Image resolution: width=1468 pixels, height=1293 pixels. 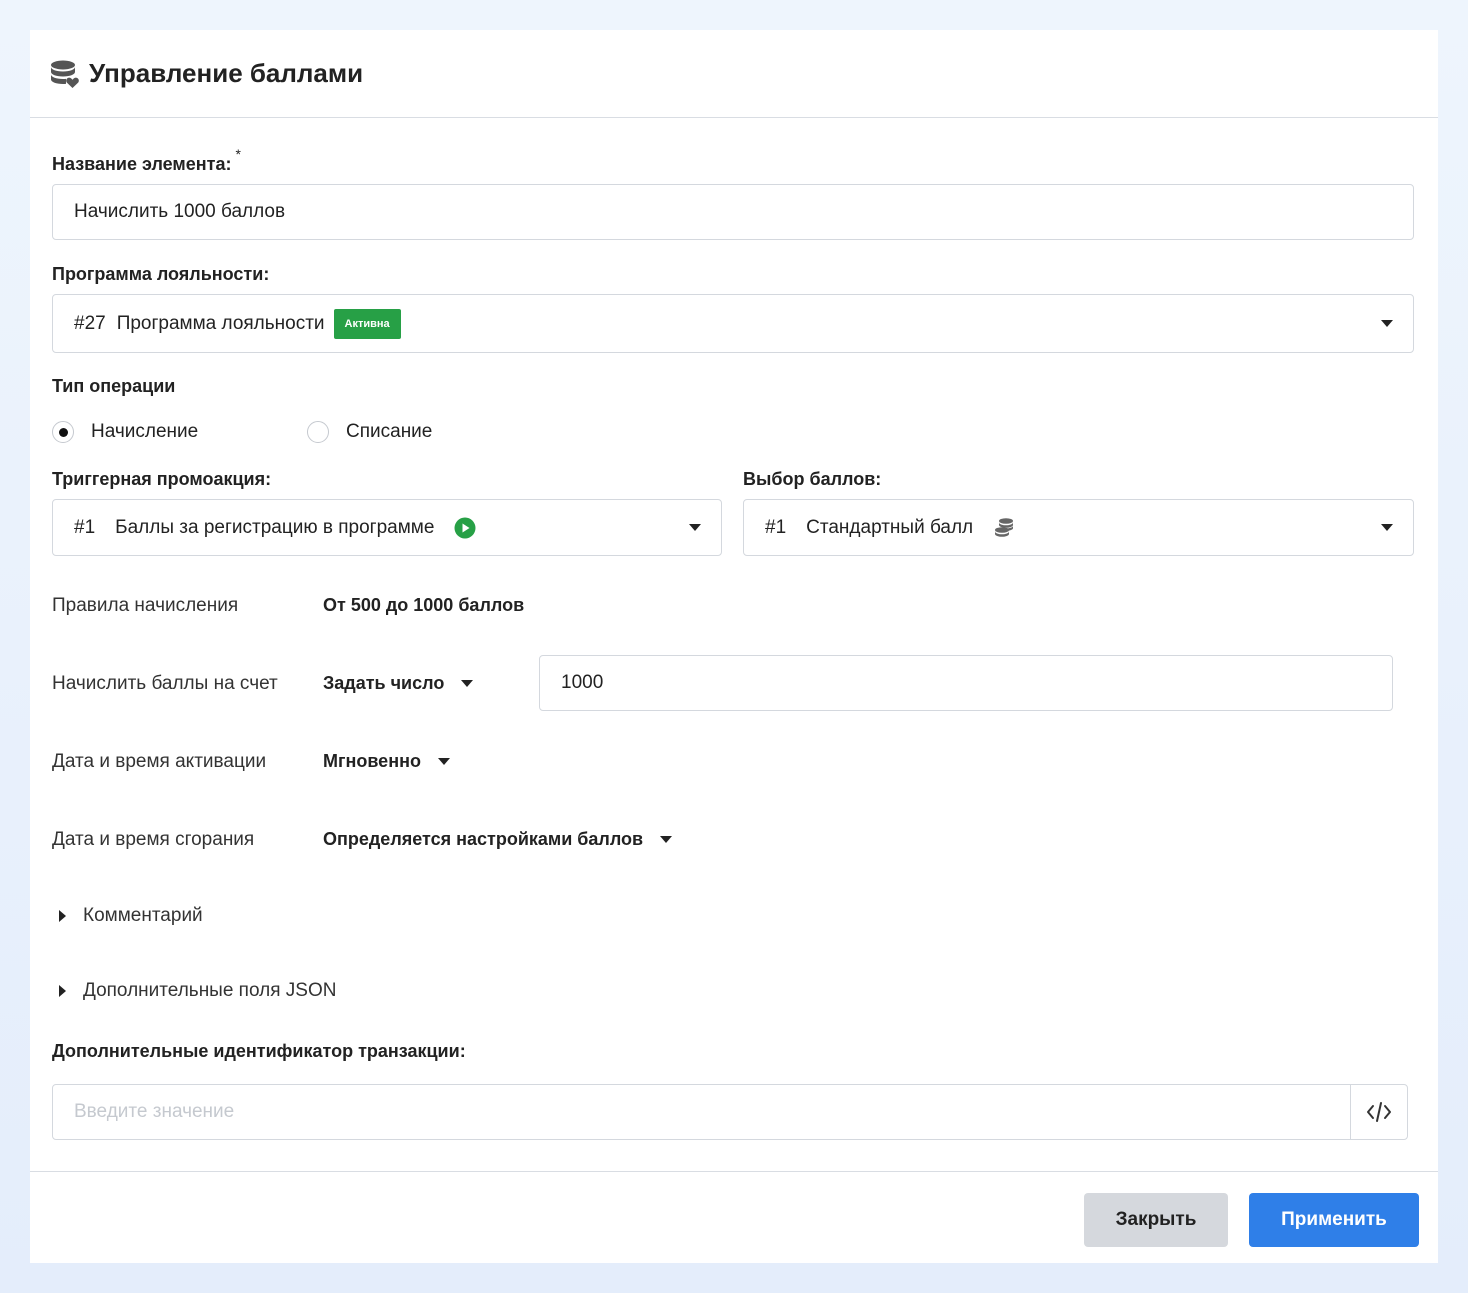 What do you see at coordinates (1156, 1220) in the screenshot?
I see `close-button: Закрыть` at bounding box center [1156, 1220].